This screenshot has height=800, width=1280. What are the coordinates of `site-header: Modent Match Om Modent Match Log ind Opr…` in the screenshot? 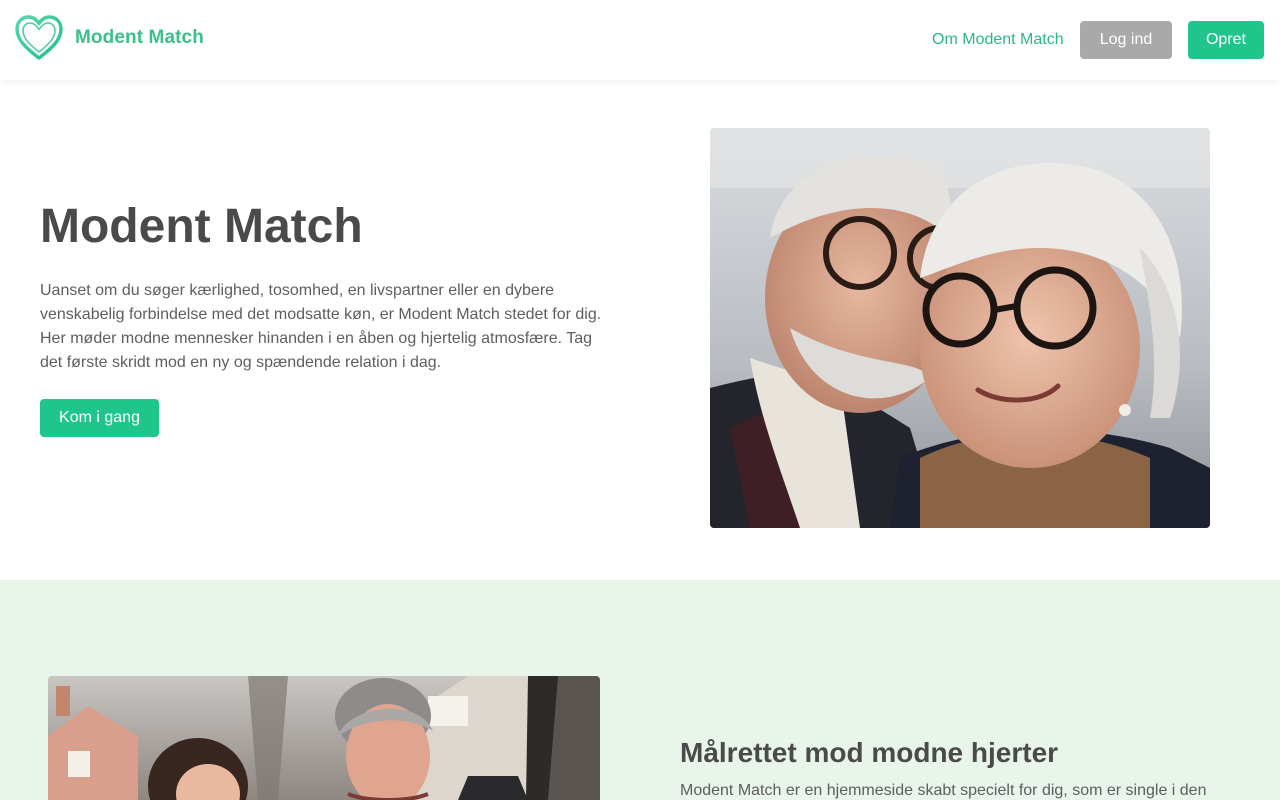 It's located at (640, 40).